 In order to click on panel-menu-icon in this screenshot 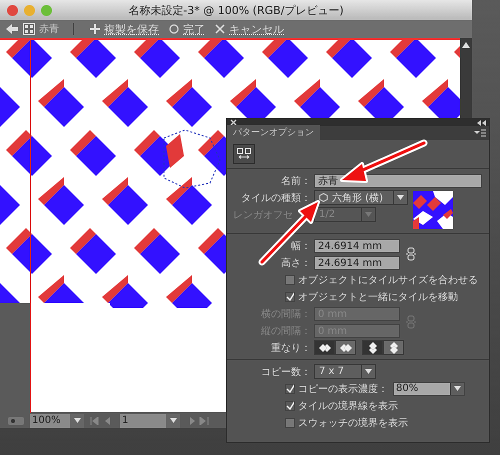, I will do `click(480, 133)`.